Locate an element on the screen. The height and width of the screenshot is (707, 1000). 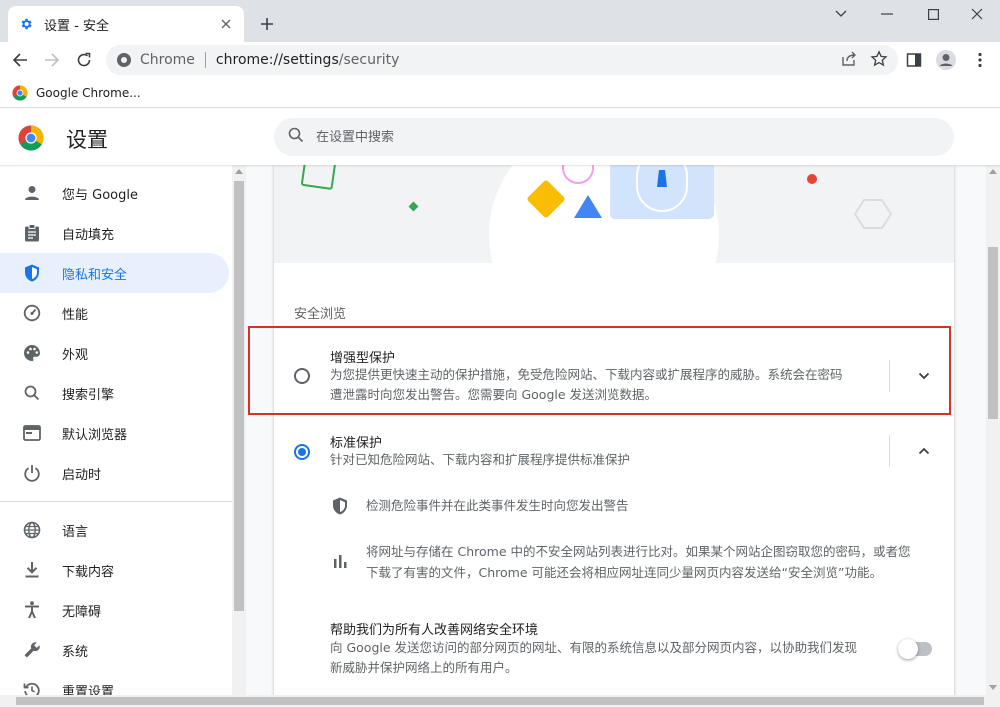
side-panel-icon is located at coordinates (914, 60).